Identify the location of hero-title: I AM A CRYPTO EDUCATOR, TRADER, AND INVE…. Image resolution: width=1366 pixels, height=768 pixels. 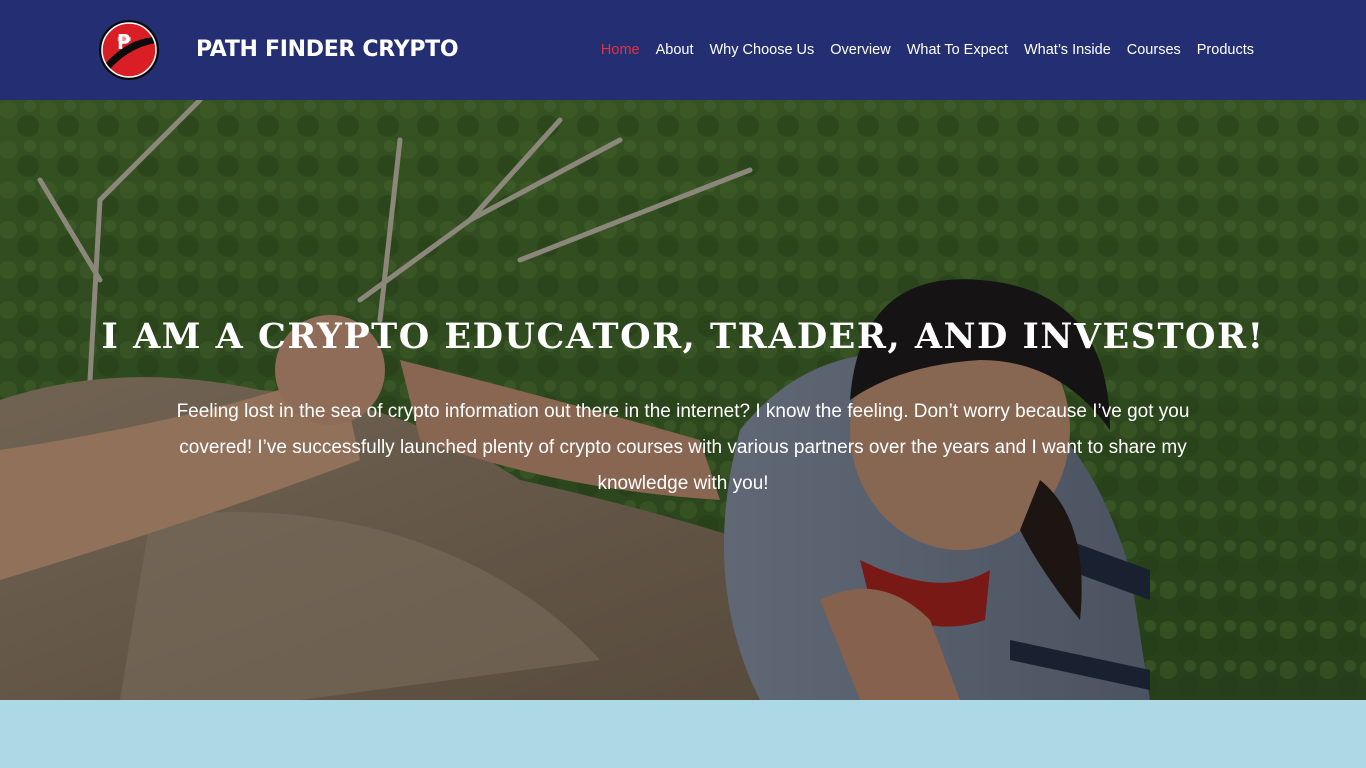
(683, 336).